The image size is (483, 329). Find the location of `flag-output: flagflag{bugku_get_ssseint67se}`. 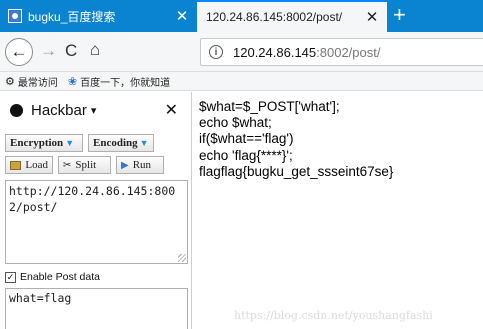

flag-output: flagflag{bugku_get_ssseint67se} is located at coordinates (296, 171).